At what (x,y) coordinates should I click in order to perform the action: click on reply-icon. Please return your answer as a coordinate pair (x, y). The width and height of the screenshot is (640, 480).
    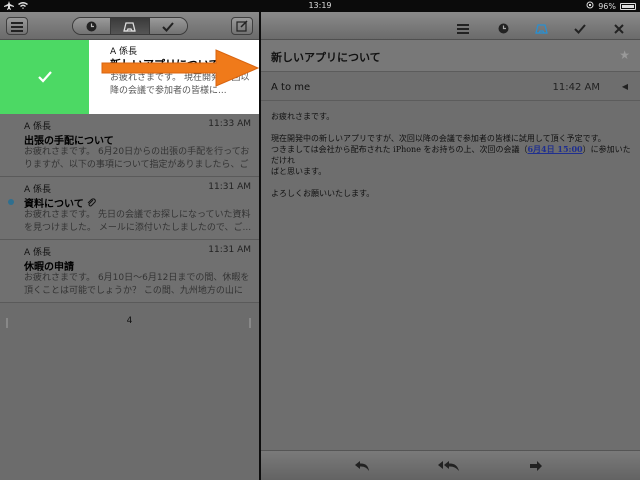
    Looking at the image, I should click on (362, 466).